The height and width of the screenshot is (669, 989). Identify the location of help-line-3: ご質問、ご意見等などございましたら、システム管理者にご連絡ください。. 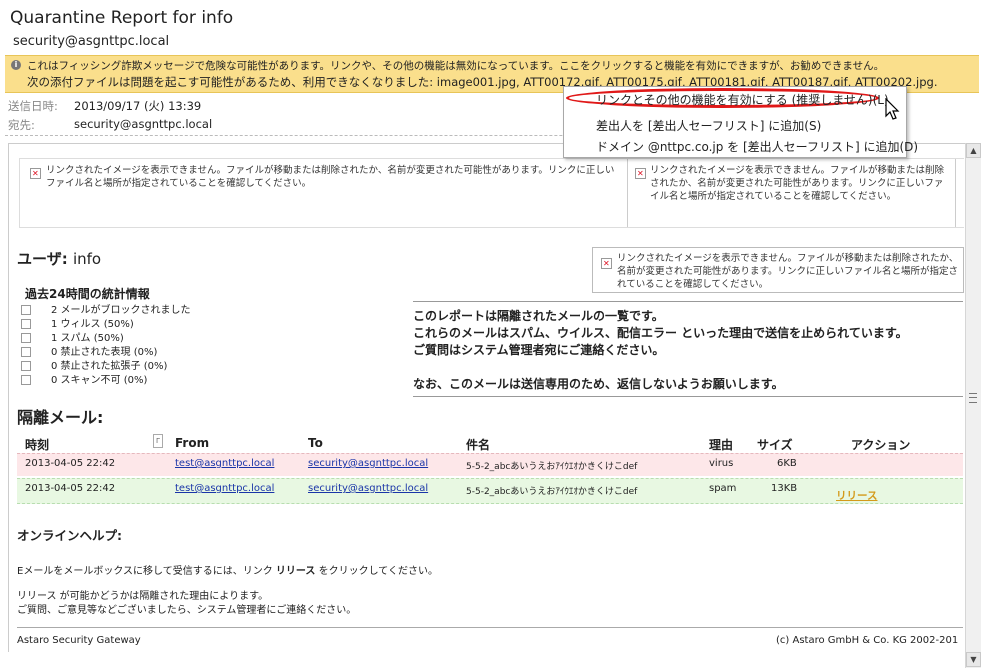
(187, 610).